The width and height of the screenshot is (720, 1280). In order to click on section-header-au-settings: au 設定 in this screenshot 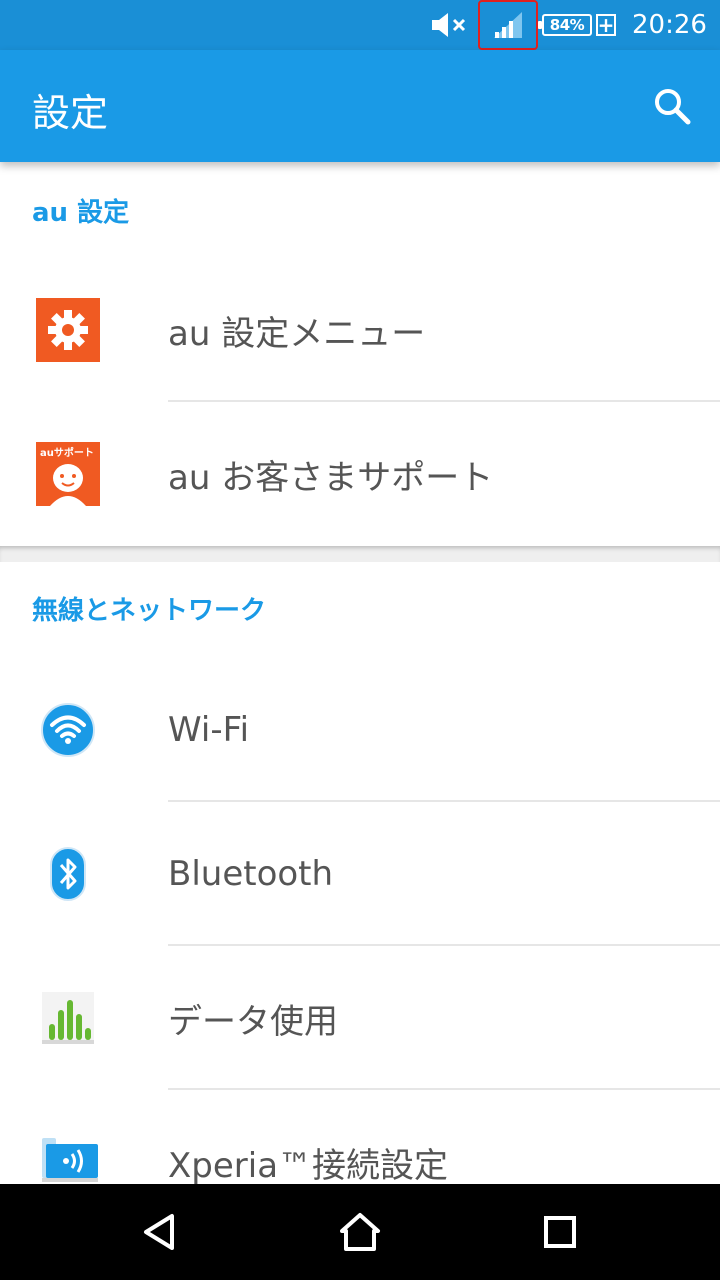, I will do `click(81, 213)`.